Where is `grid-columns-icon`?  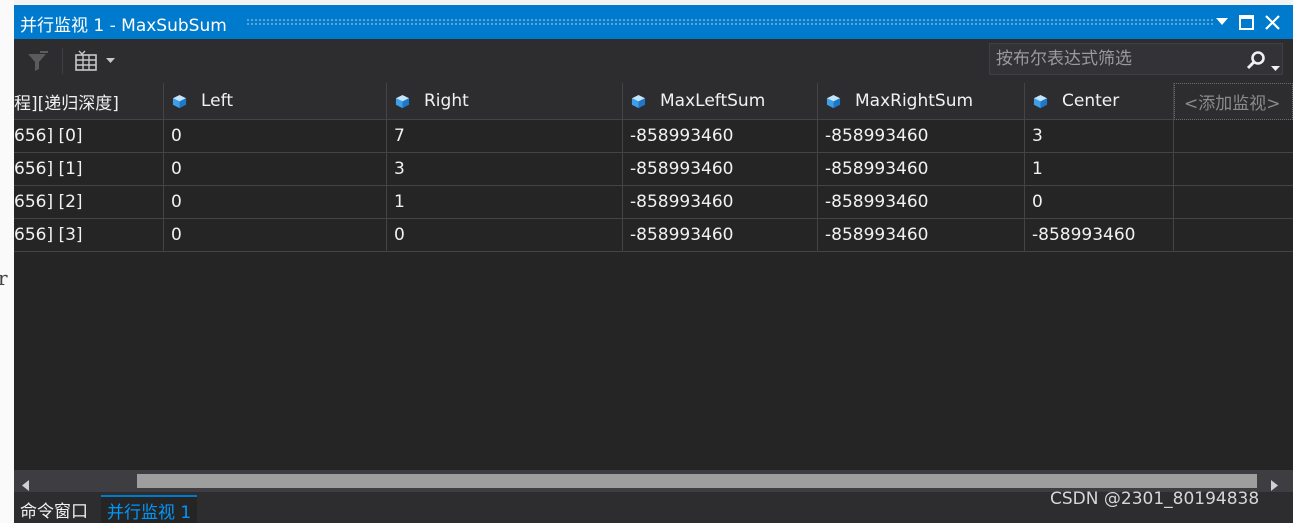
grid-columns-icon is located at coordinates (86, 61).